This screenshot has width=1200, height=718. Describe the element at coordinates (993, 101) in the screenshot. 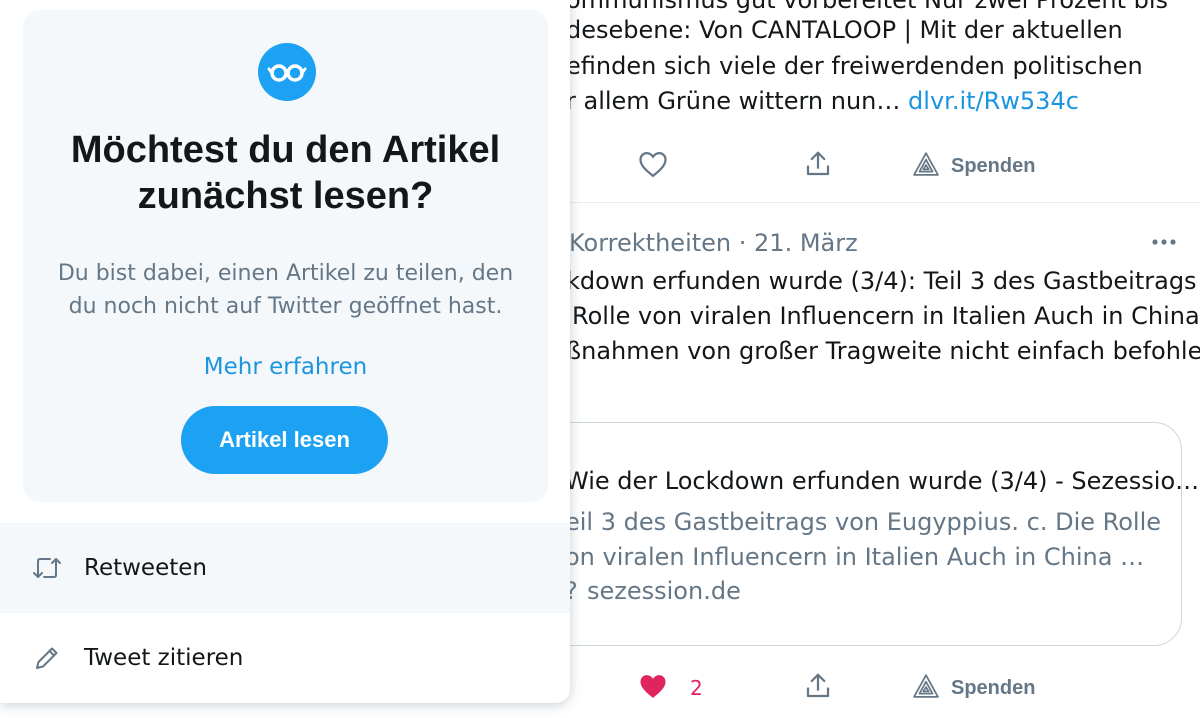

I see `tweet-link: dlvr.it/Rw534c` at that location.